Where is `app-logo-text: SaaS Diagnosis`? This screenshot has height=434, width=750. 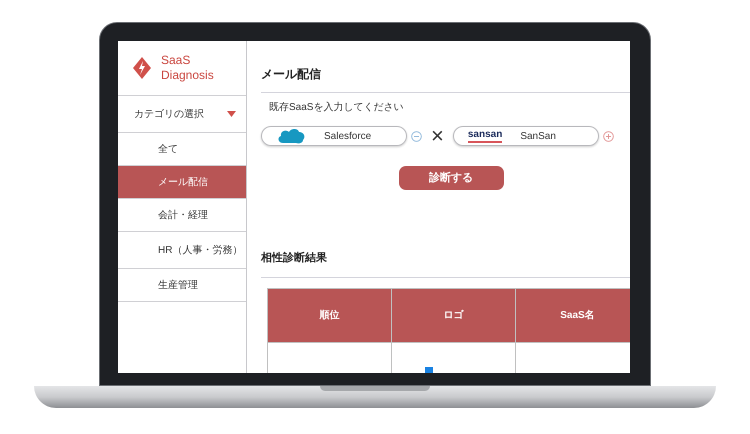 app-logo-text: SaaS Diagnosis is located at coordinates (188, 68).